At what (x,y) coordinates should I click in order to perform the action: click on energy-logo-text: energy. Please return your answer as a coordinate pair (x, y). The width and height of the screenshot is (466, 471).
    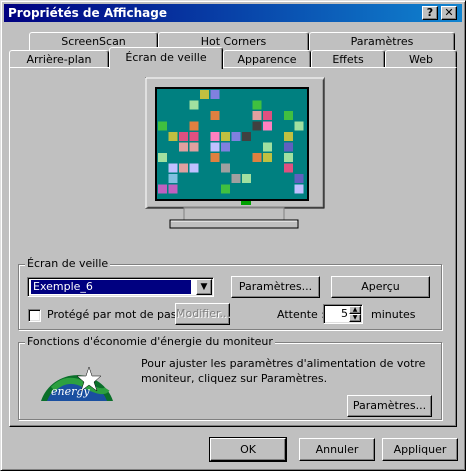
    Looking at the image, I should click on (70, 391).